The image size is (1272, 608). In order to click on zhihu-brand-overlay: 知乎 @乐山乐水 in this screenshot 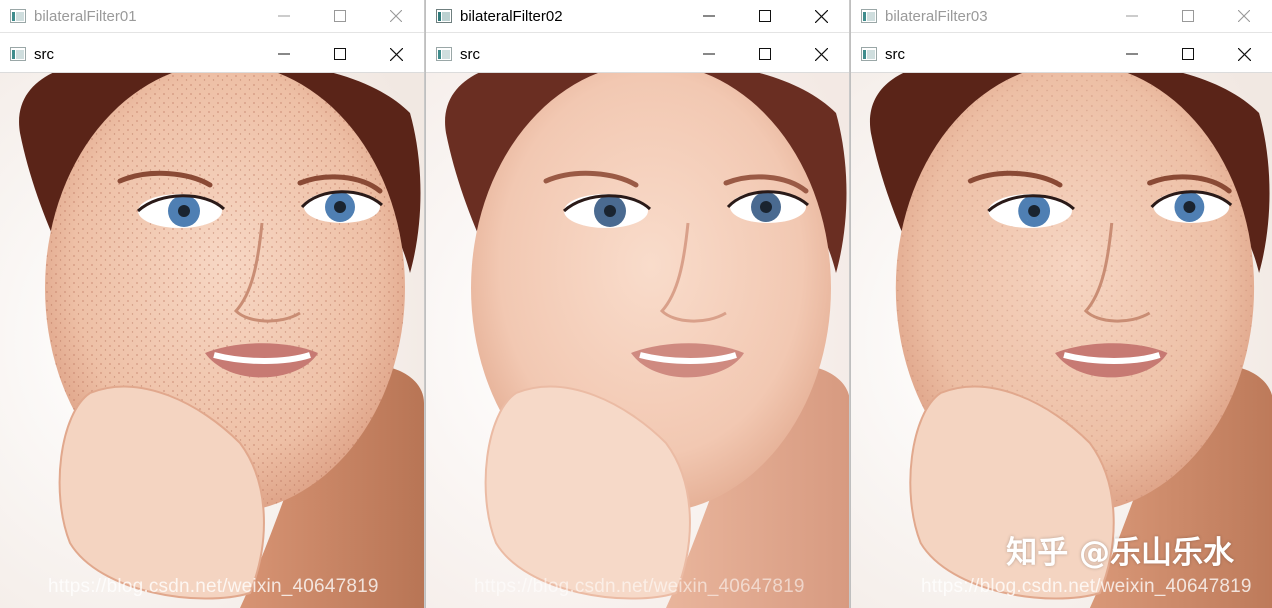, I will do `click(1120, 553)`.